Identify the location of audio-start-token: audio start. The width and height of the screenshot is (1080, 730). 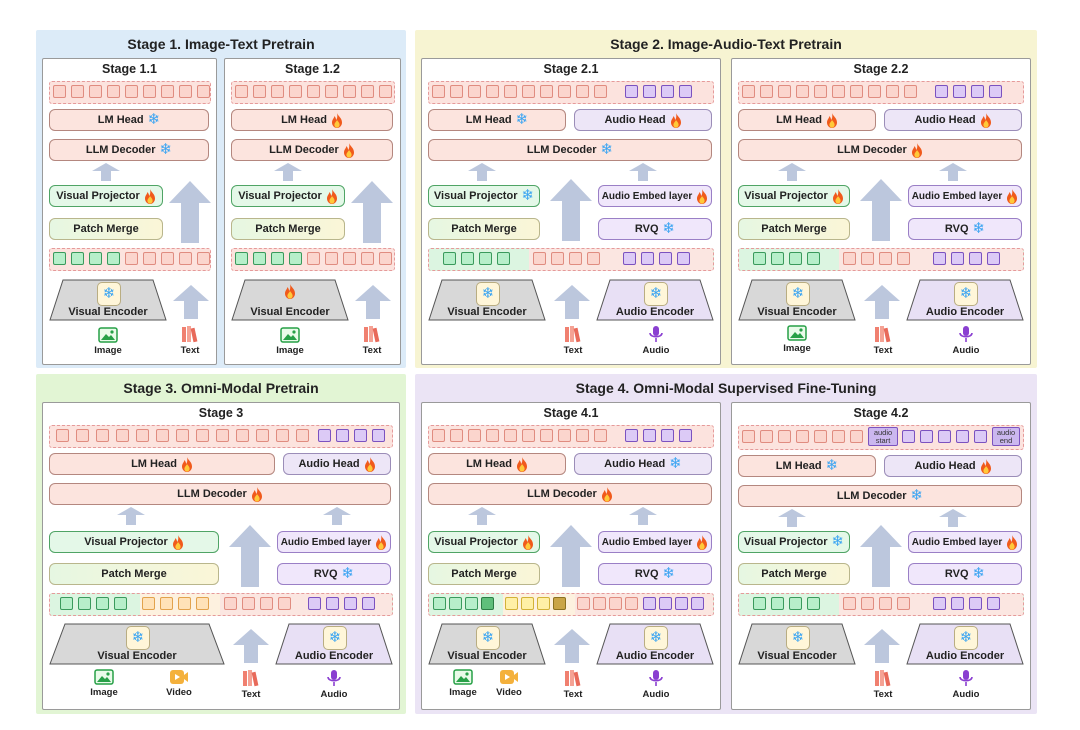
(883, 436).